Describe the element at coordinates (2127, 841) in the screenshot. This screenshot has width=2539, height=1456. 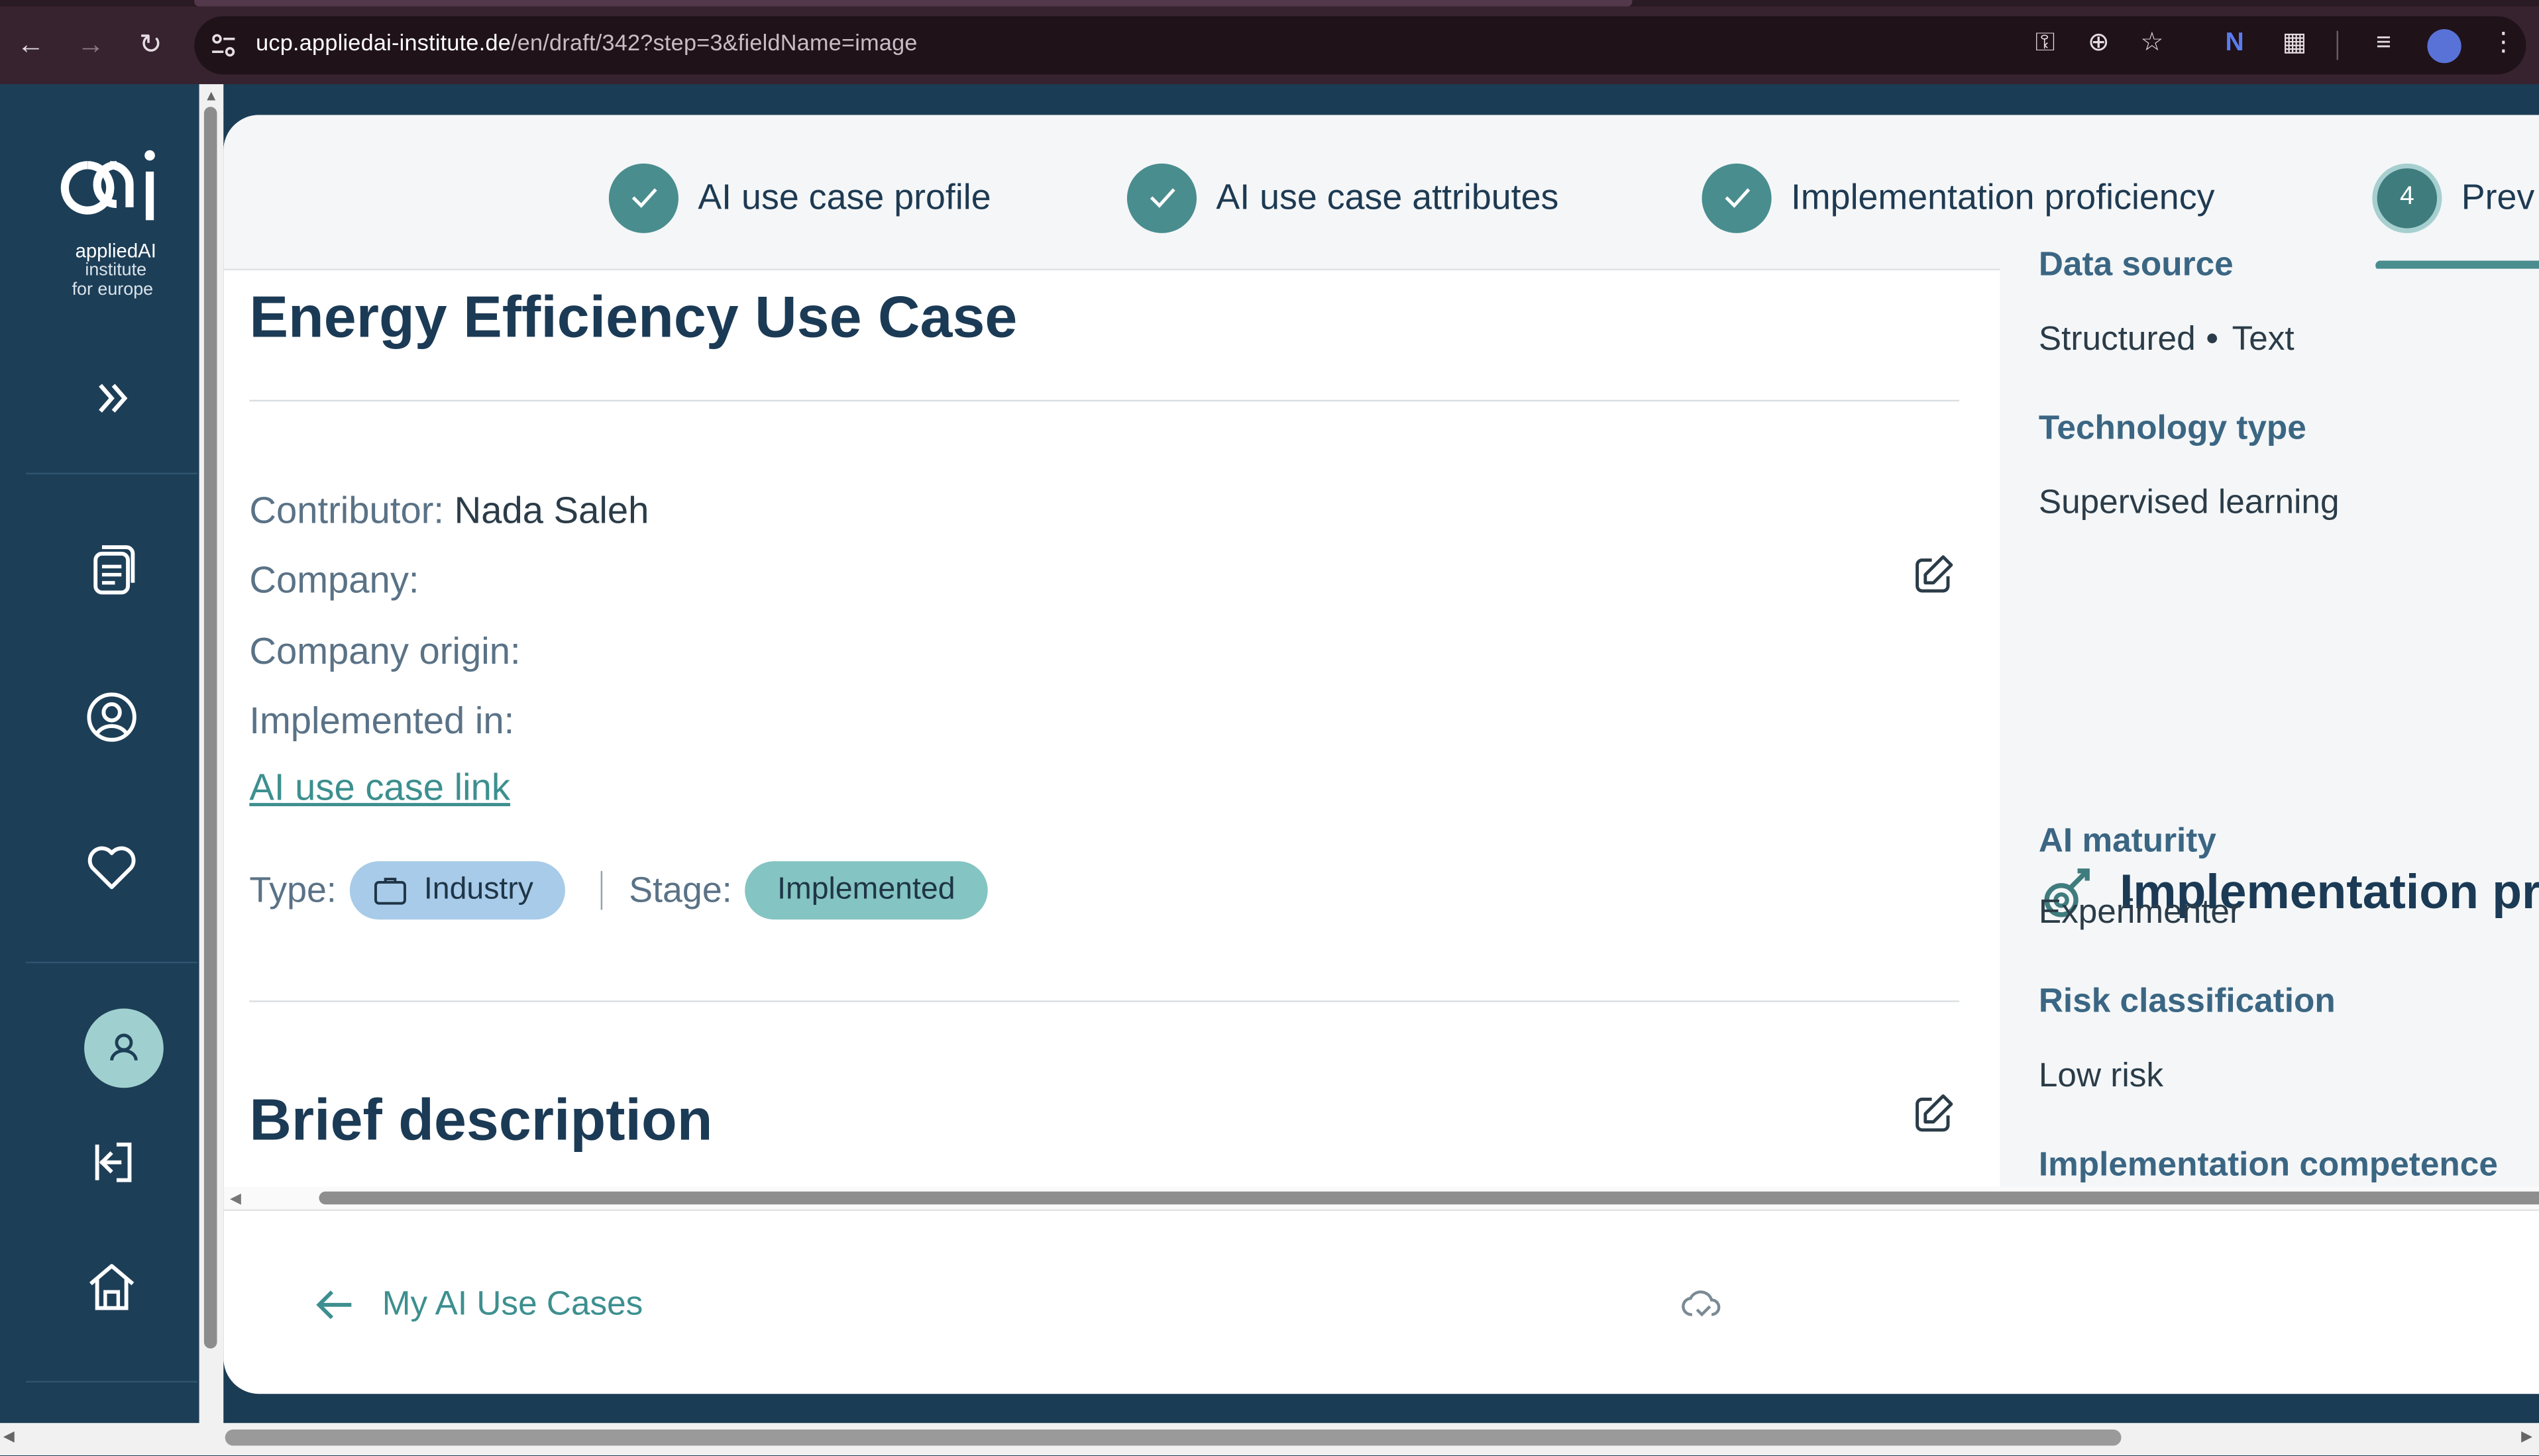
I see `ai-maturity-label: AI maturity` at that location.